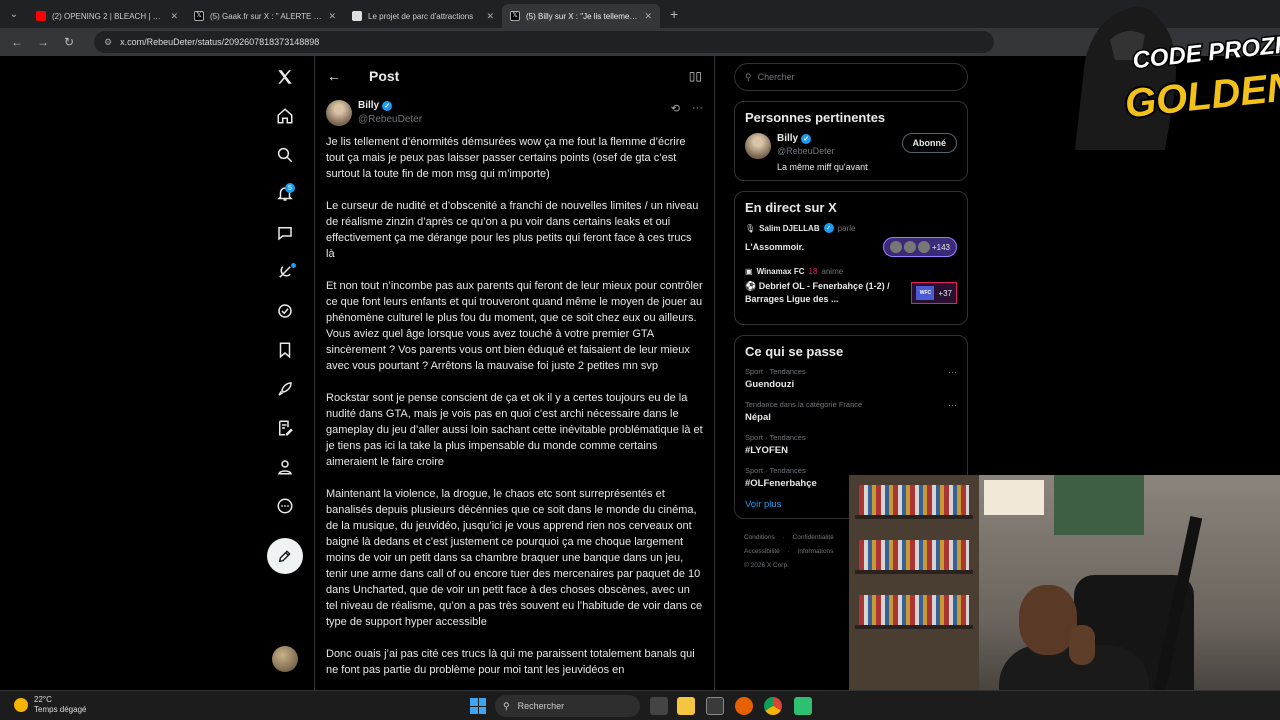 The height and width of the screenshot is (720, 1280). I want to click on home-icon, so click(285, 116).